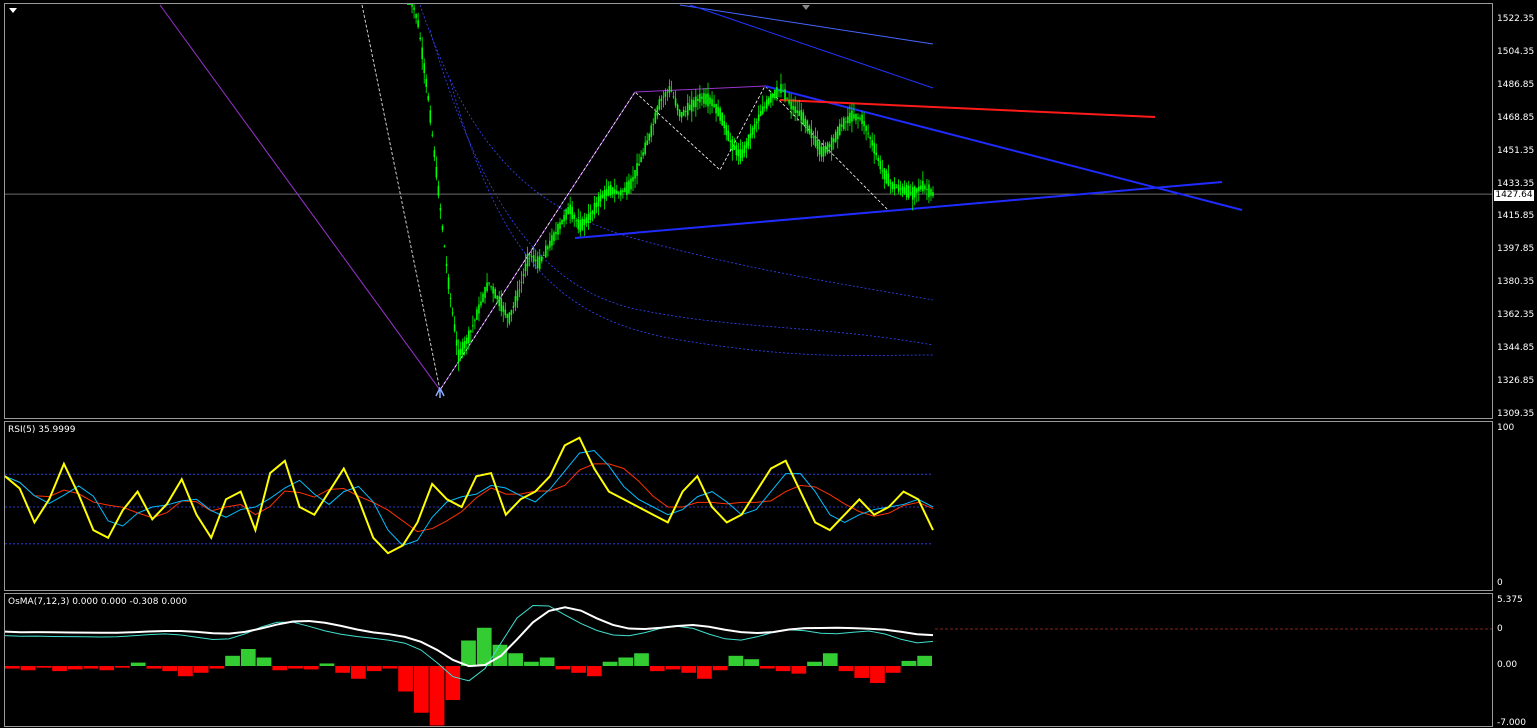 The image size is (1537, 728). What do you see at coordinates (1516, 19) in the screenshot?
I see `price-tick-label: 1522.35` at bounding box center [1516, 19].